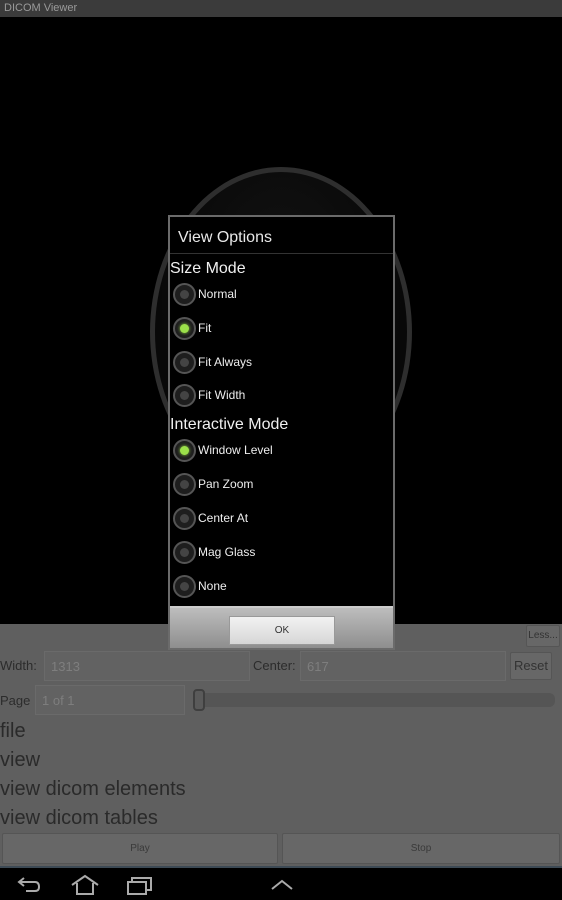  I want to click on radio-window-level: Window Level, so click(223, 450).